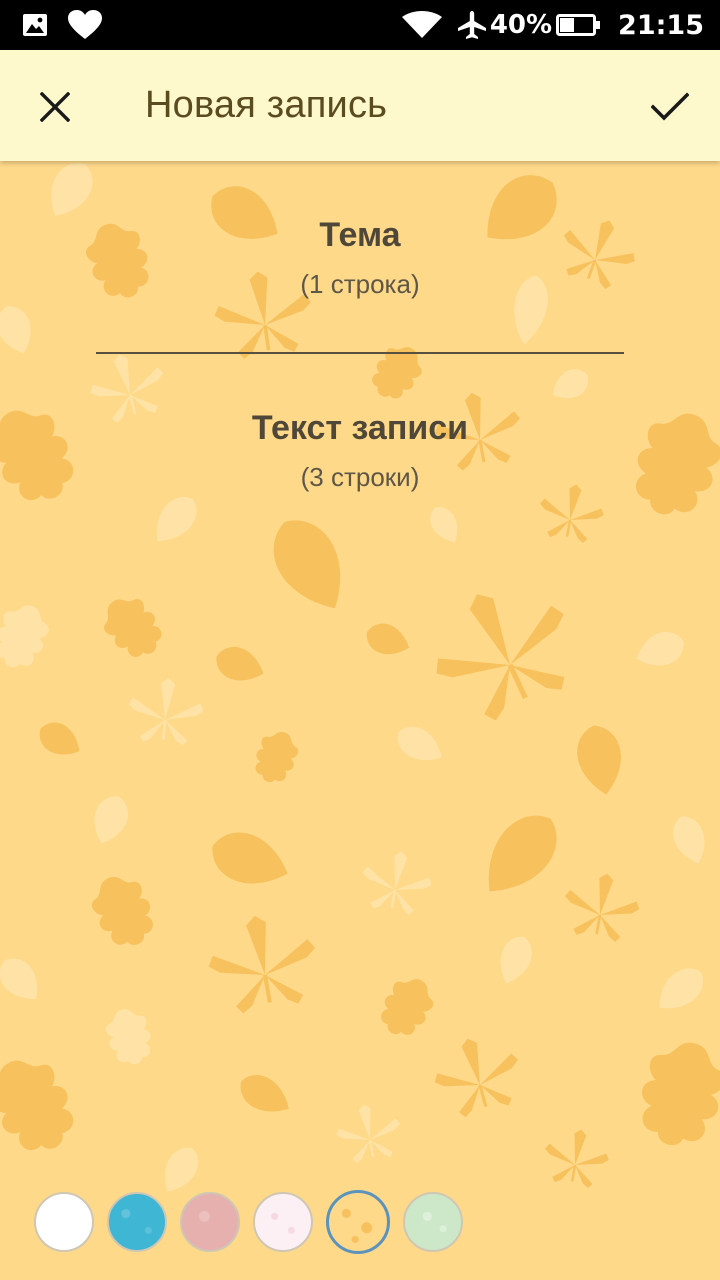  I want to click on battery-percent: 40%, so click(521, 25).